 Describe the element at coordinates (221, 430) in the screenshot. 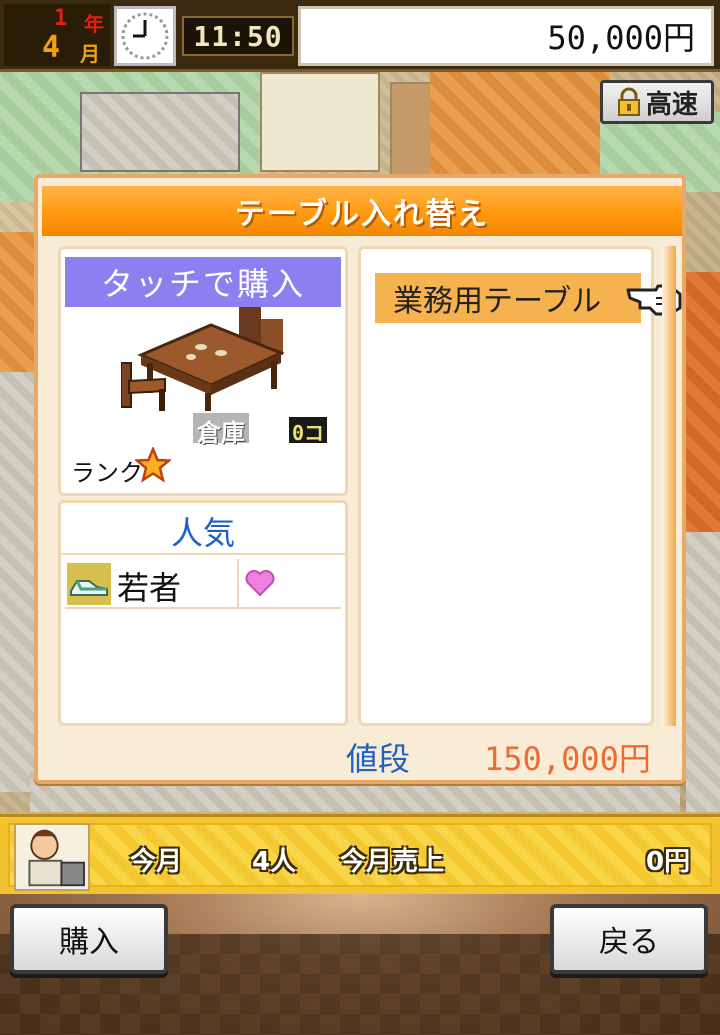

I see `storage-label: 倉庫` at that location.